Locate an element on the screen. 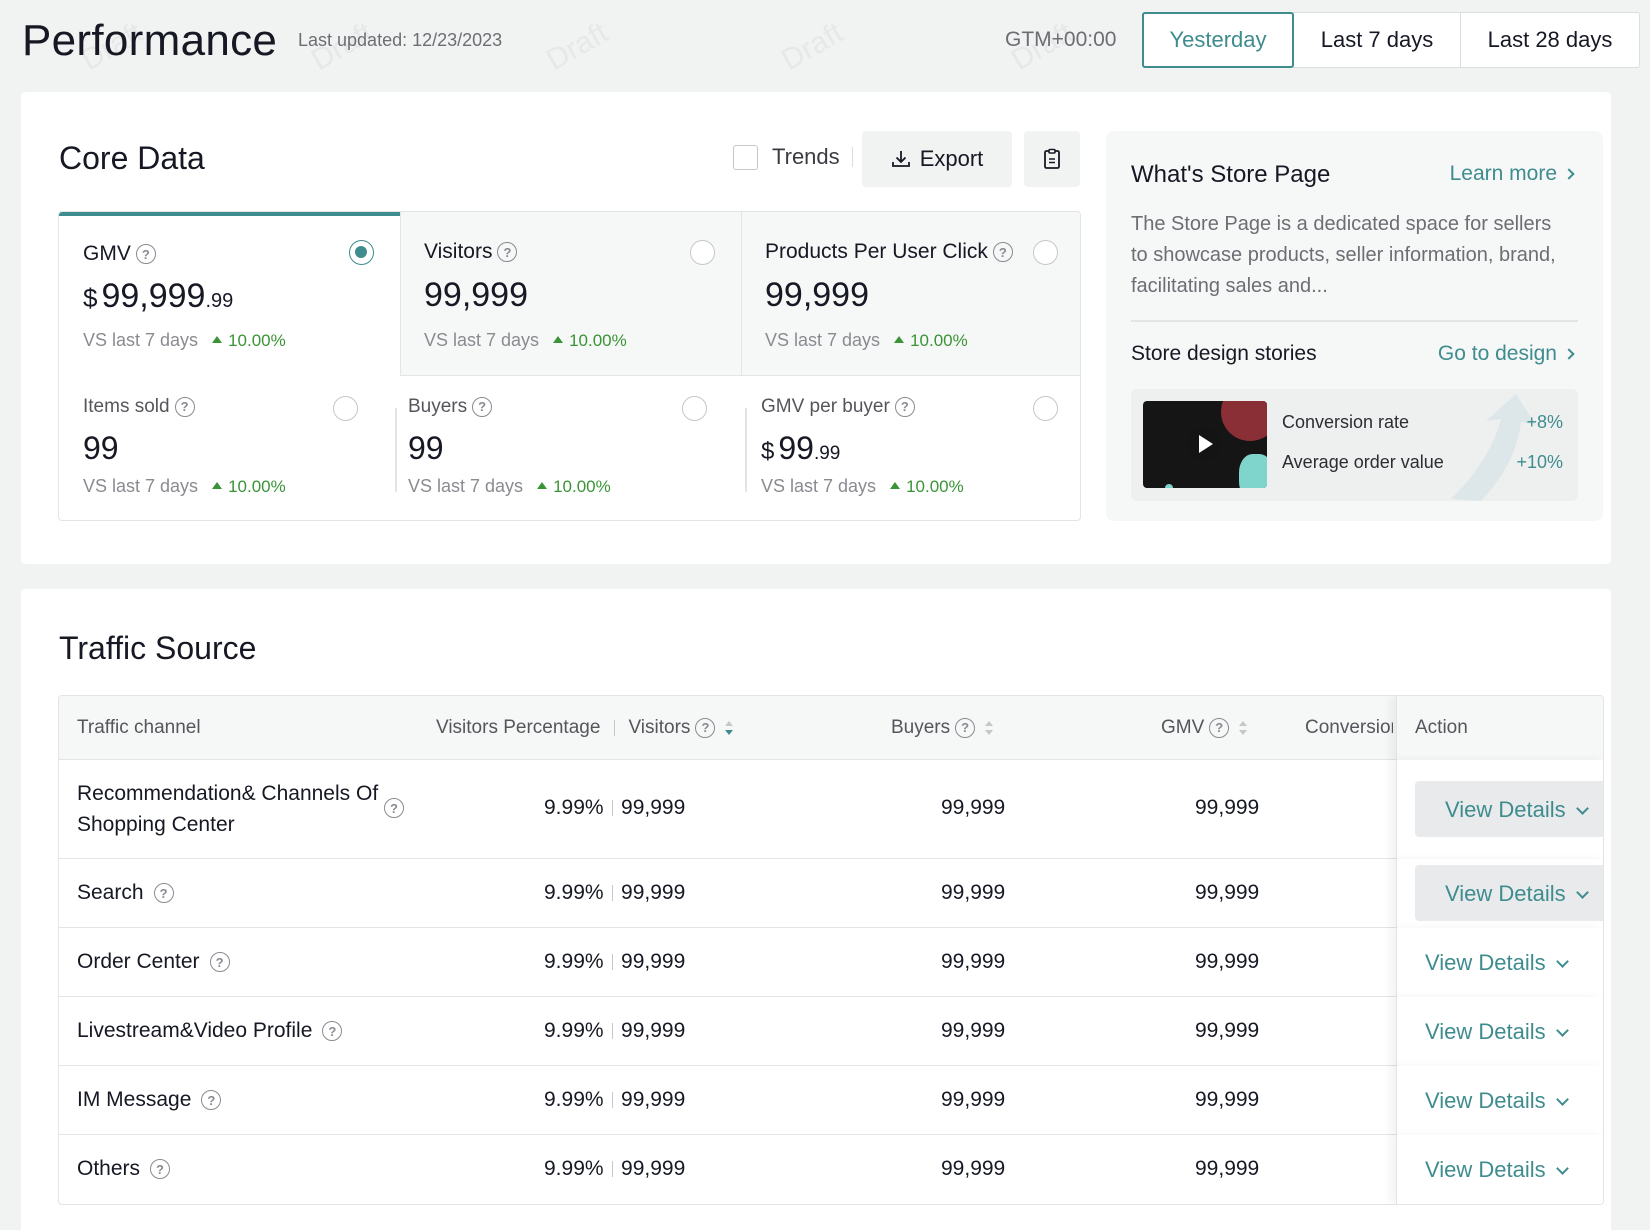 The height and width of the screenshot is (1230, 1650). video-thumbnail is located at coordinates (1205, 444).